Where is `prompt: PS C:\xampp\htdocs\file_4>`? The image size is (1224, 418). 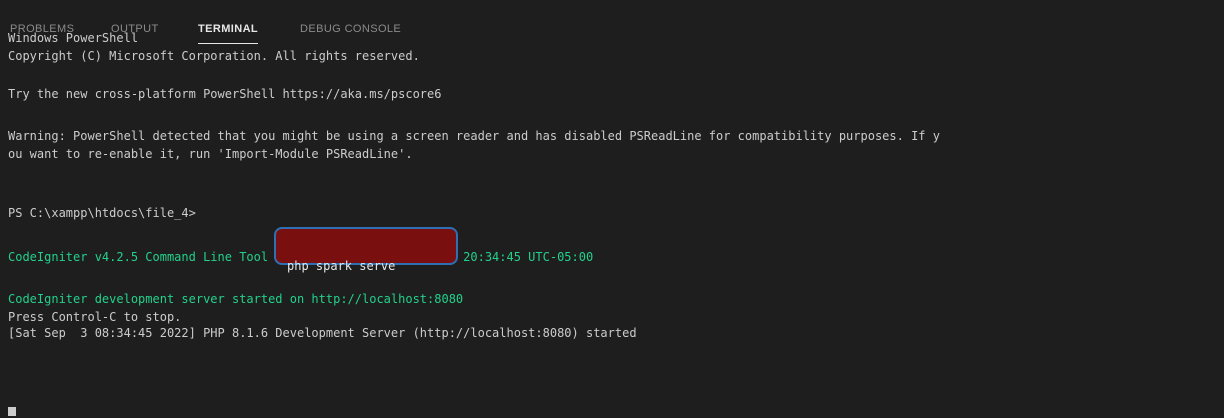 prompt: PS C:\xampp\htdocs\file_4> is located at coordinates (102, 213).